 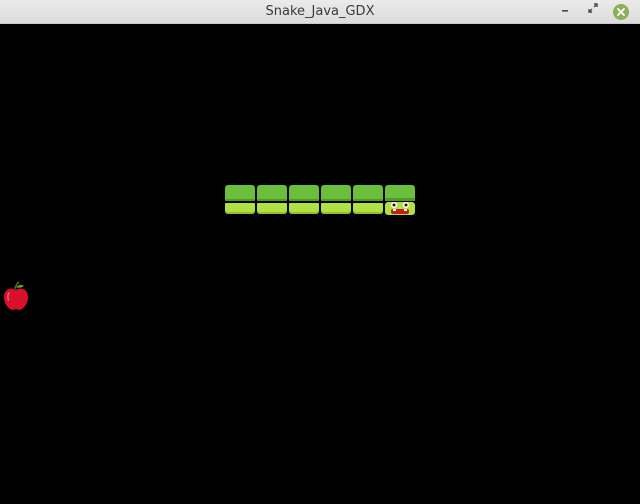 I want to click on window-title: Snake_Java_GDX, so click(x=320, y=11).